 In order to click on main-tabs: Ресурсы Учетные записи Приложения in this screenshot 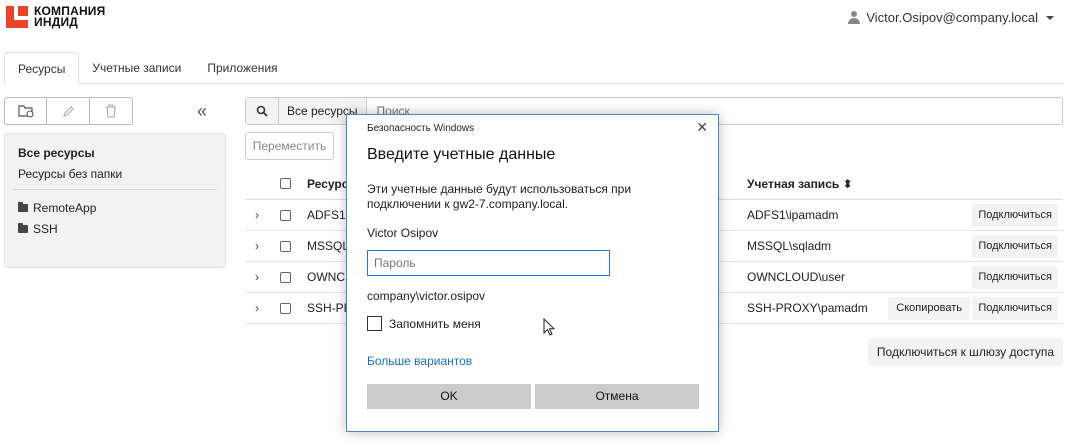, I will do `click(534, 68)`.